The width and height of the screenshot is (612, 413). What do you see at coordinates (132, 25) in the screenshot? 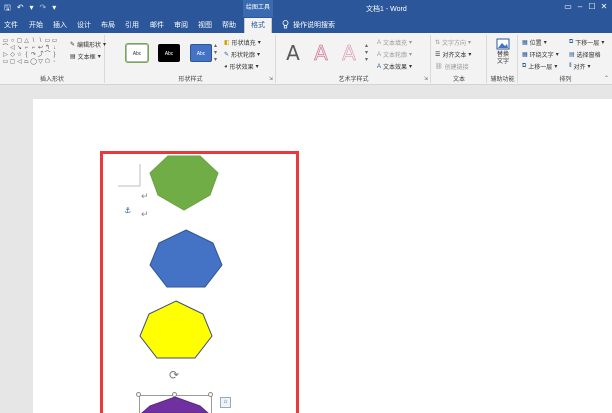
I see `tab-references: 引用` at bounding box center [132, 25].